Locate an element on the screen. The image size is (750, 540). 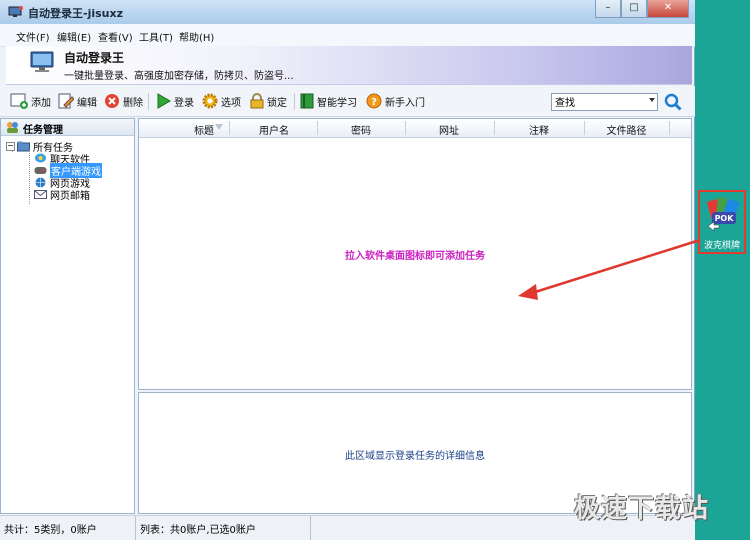
desktop-shortcut: POK 波克棋牌 is located at coordinates (722, 222).